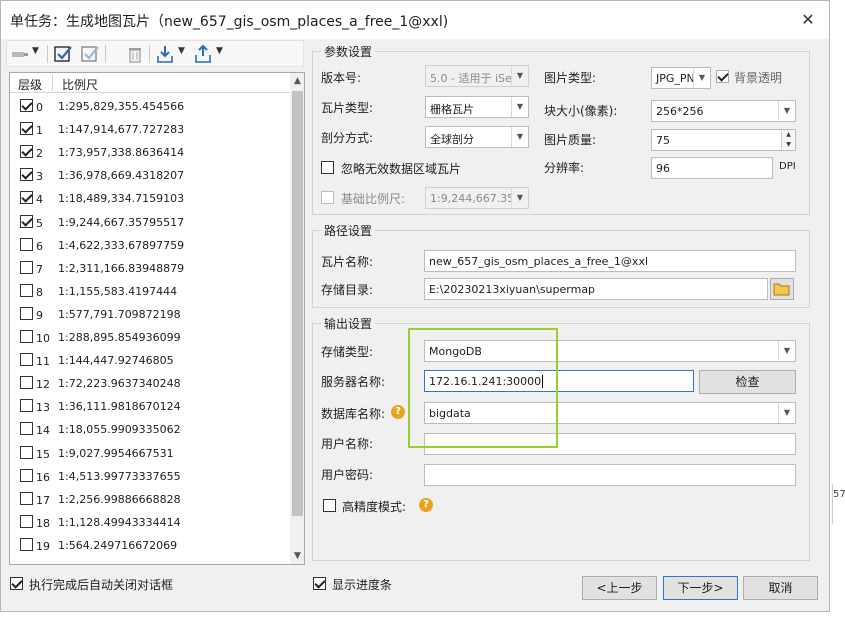  I want to click on table-row: 4 1:18,489,334.7159103, so click(150, 197).